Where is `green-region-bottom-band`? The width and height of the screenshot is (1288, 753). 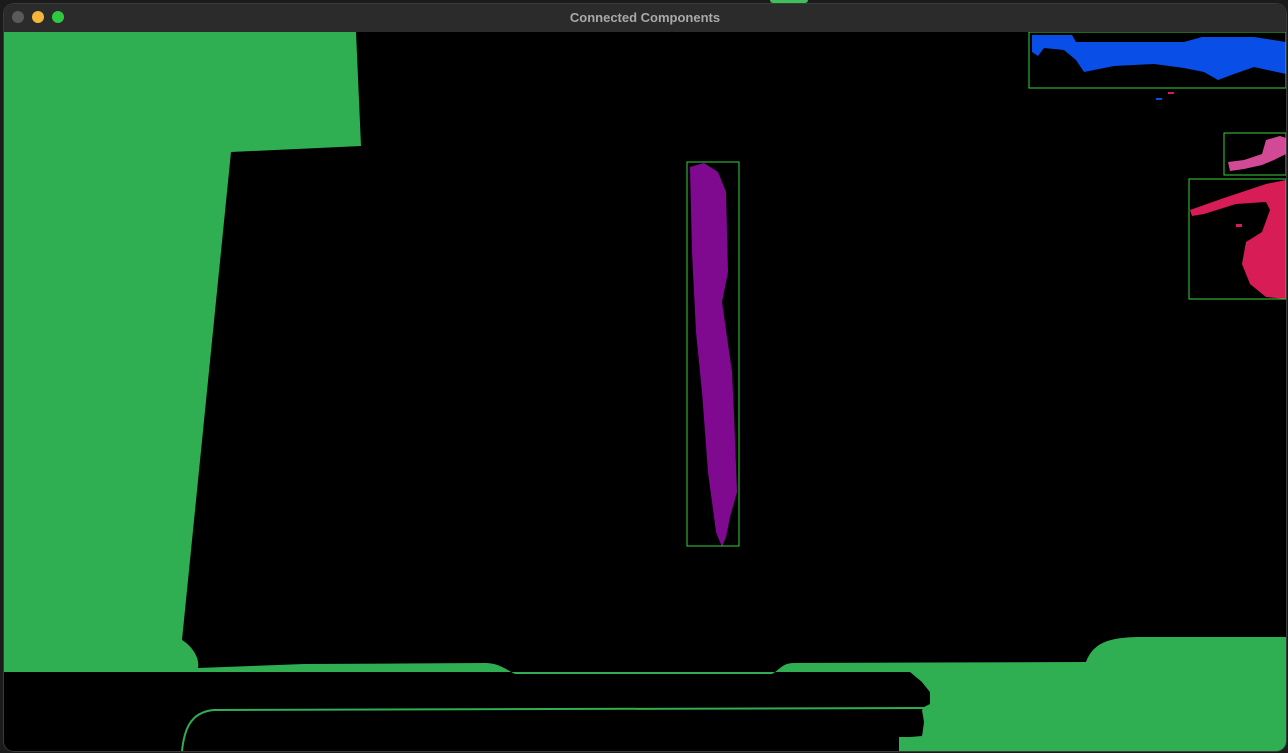 green-region-bottom-band is located at coordinates (465, 712).